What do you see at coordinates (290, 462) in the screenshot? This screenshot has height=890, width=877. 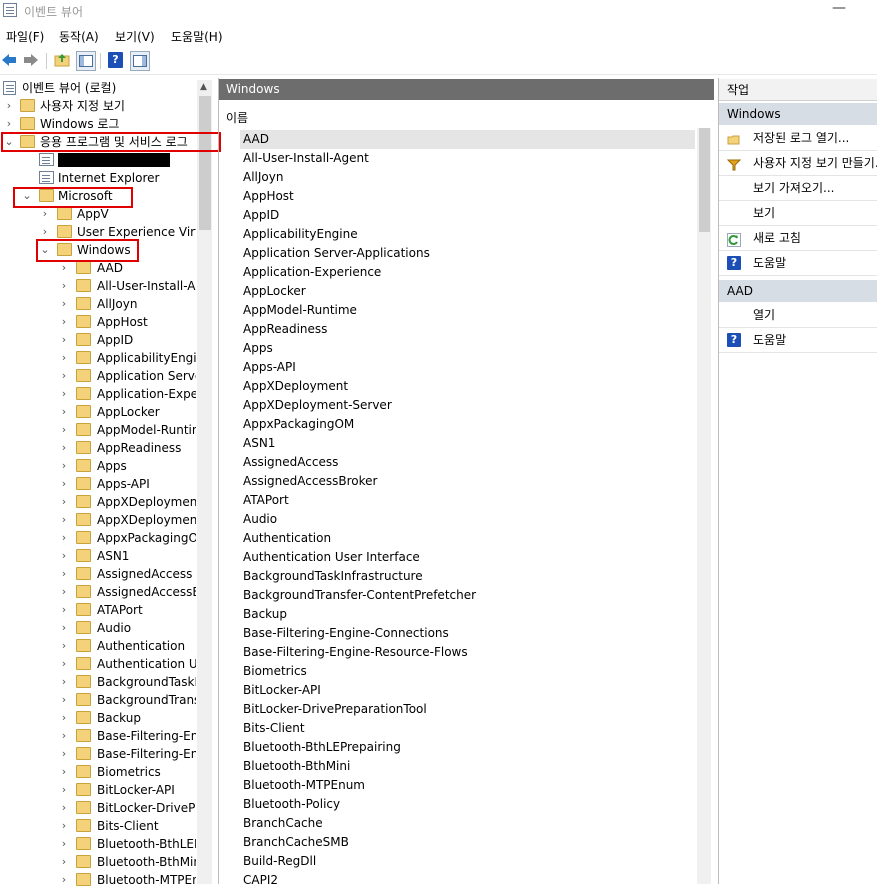 I see `log-list-item: AssignedAccess` at bounding box center [290, 462].